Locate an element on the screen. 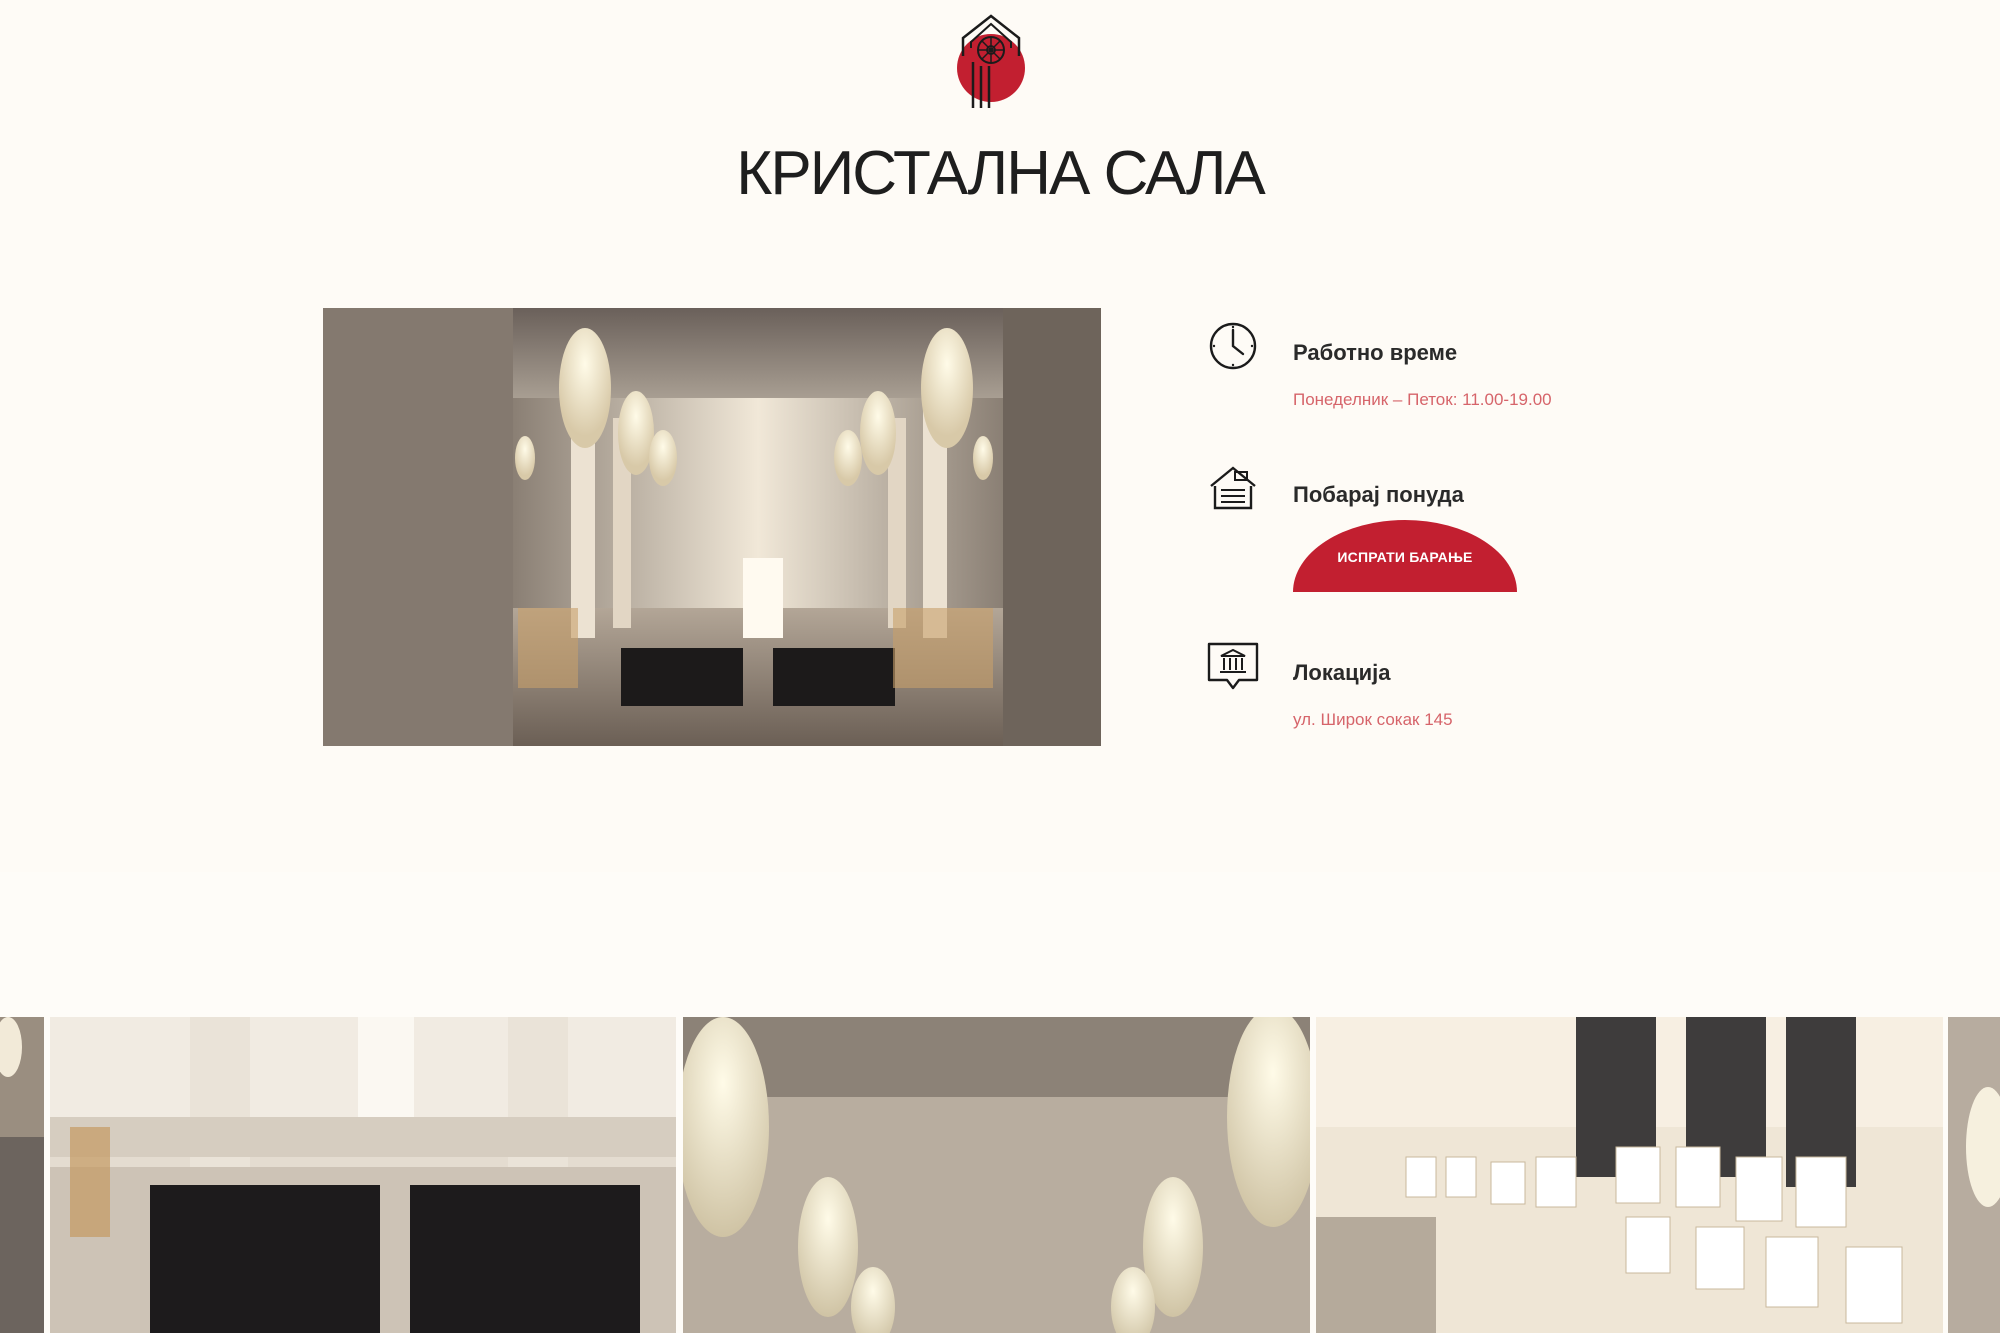 Image resolution: width=2000 pixels, height=1333 pixels. location-address: ул. Широк сокак 145 is located at coordinates (1373, 719).